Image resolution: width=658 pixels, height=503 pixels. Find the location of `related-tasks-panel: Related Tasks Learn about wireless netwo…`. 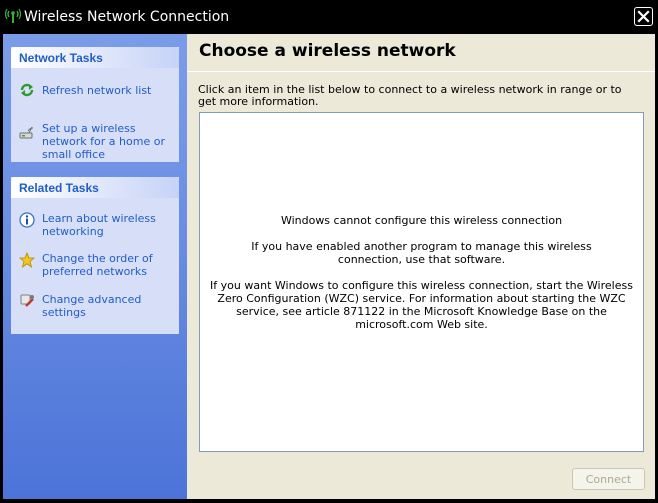

related-tasks-panel: Related Tasks Learn about wireless netwo… is located at coordinates (95, 255).